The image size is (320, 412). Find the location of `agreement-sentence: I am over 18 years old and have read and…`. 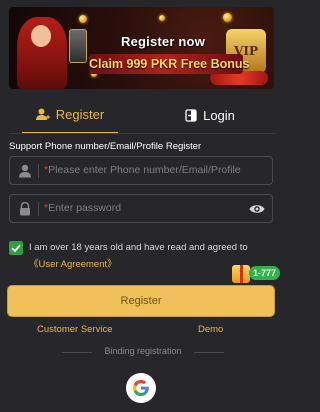

agreement-sentence: I am over 18 years old and have read and… is located at coordinates (138, 247).